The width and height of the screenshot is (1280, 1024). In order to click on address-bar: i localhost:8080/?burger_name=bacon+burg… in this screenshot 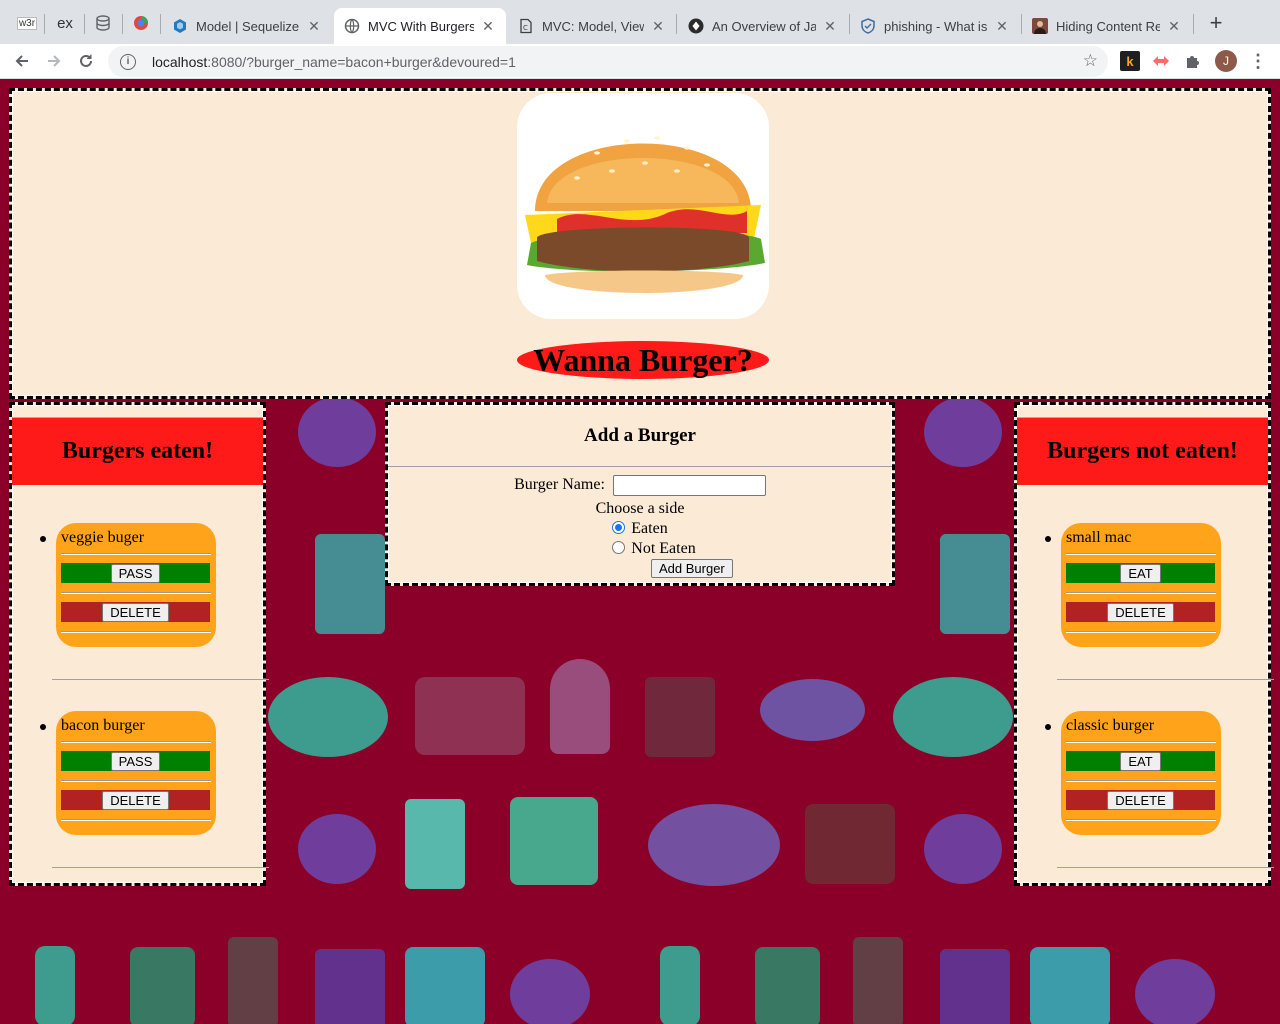, I will do `click(608, 61)`.